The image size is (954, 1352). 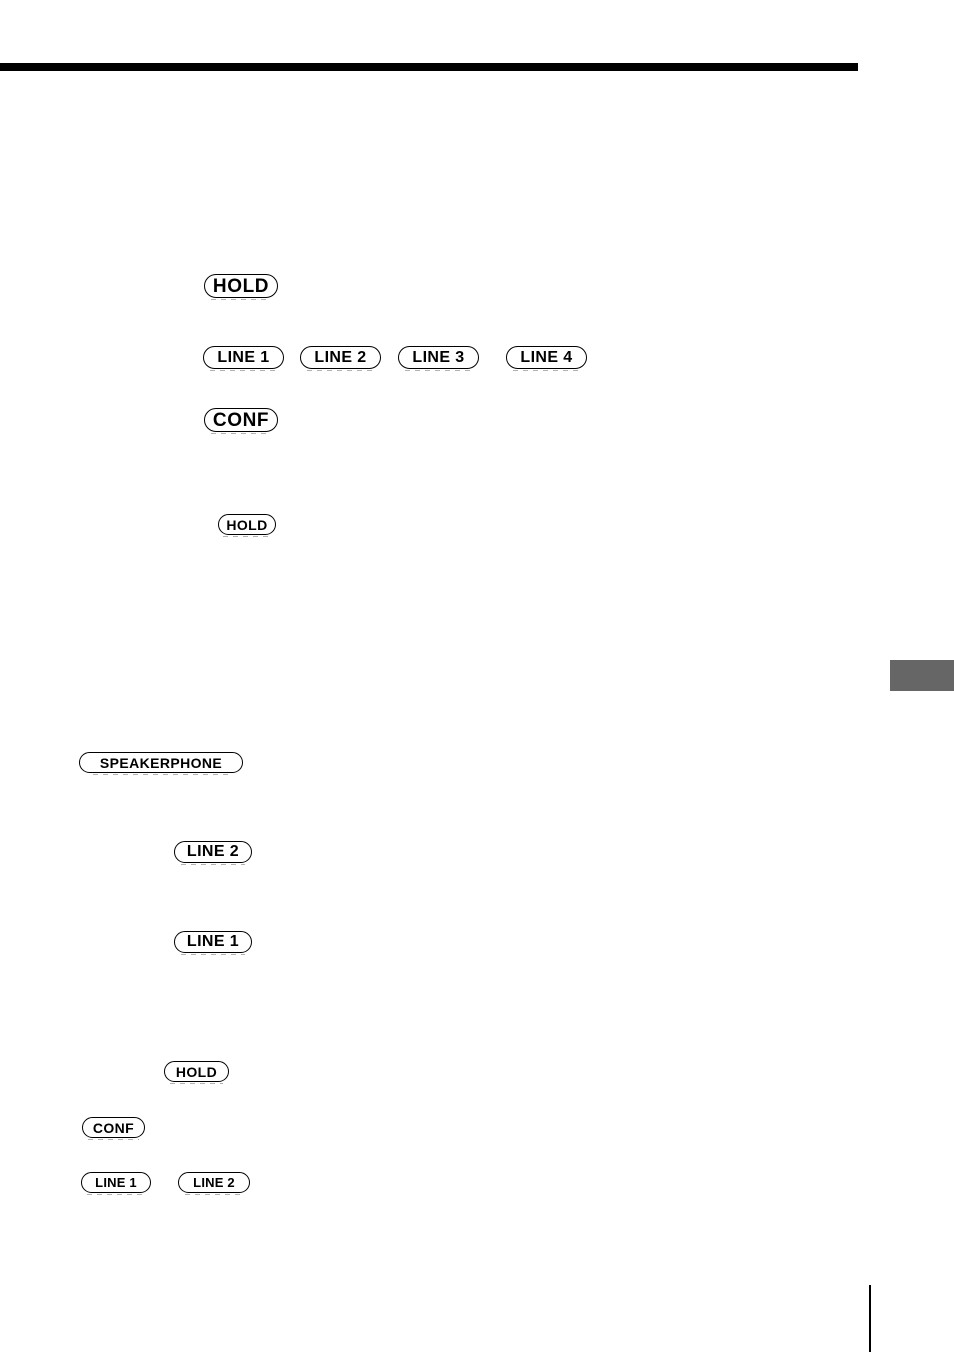 I want to click on section-thumb-tab, so click(x=922, y=675).